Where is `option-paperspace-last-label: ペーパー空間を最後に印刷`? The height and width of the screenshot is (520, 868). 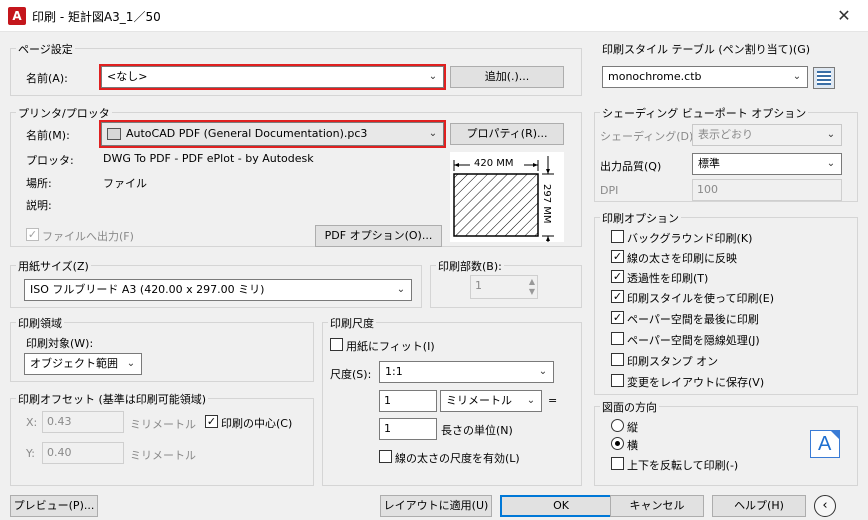
option-paperspace-last-label: ペーパー空間を最後に印刷 is located at coordinates (693, 319).